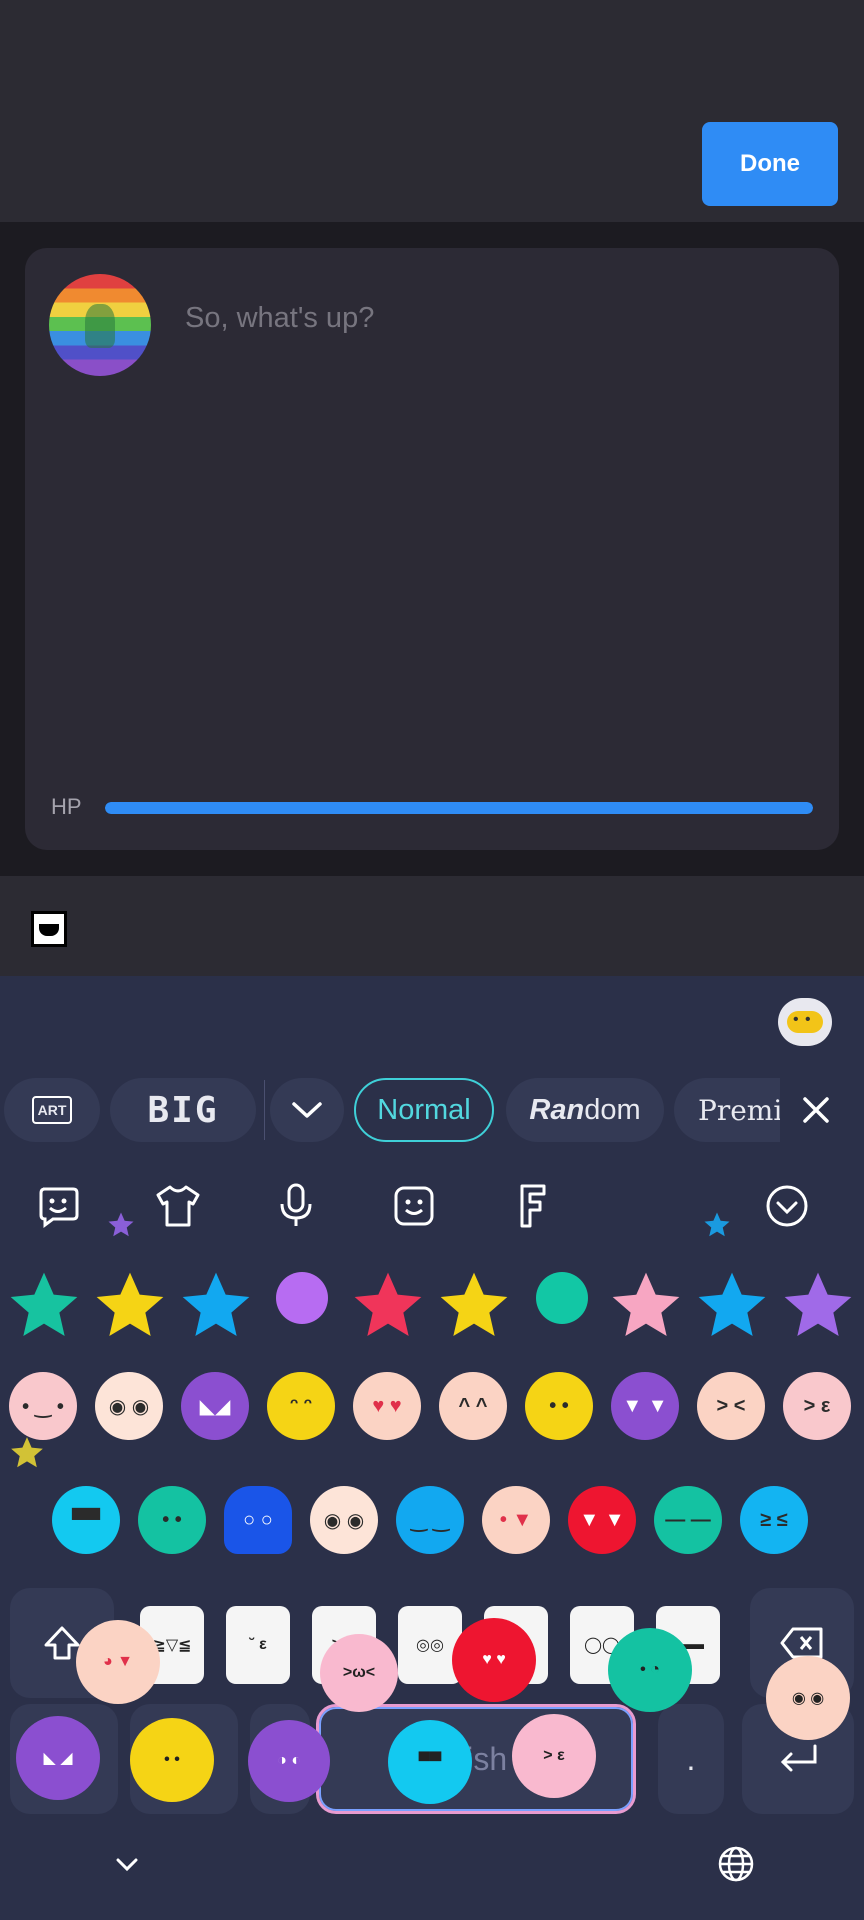 This screenshot has width=864, height=1920. What do you see at coordinates (432, 1311) in the screenshot?
I see `star-row` at bounding box center [432, 1311].